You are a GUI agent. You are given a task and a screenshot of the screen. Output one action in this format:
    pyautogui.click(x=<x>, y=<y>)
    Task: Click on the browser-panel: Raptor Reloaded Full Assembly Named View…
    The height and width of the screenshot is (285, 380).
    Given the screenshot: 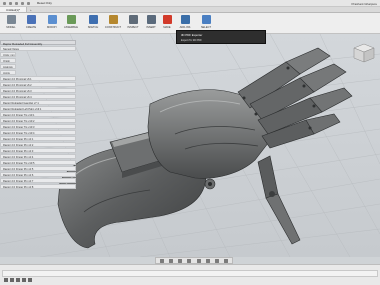 What is the action you would take?
    pyautogui.click(x=38, y=120)
    